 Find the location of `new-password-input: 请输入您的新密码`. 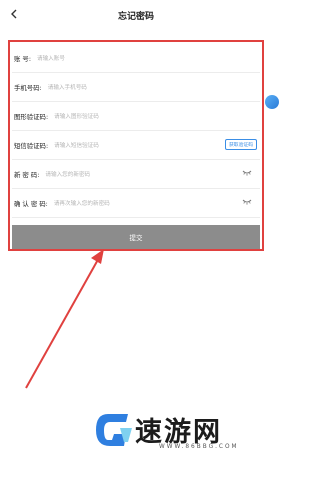

new-password-input: 请输入您的新密码 is located at coordinates (67, 174).